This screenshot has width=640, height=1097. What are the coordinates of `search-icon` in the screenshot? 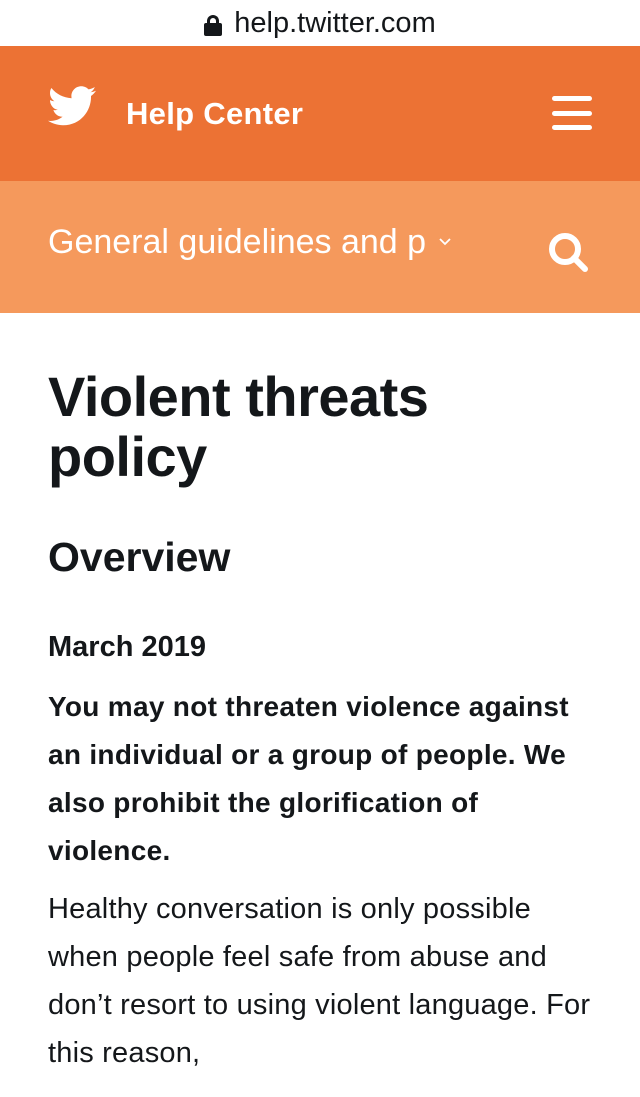 It's located at (568, 252).